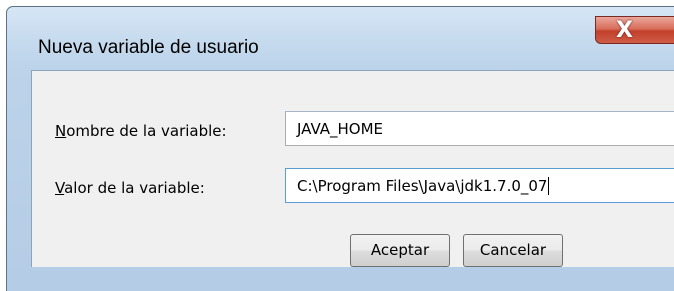 The image size is (674, 291). Describe the element at coordinates (479, 128) in the screenshot. I see `variable-name-input: JAVA_HOME` at that location.